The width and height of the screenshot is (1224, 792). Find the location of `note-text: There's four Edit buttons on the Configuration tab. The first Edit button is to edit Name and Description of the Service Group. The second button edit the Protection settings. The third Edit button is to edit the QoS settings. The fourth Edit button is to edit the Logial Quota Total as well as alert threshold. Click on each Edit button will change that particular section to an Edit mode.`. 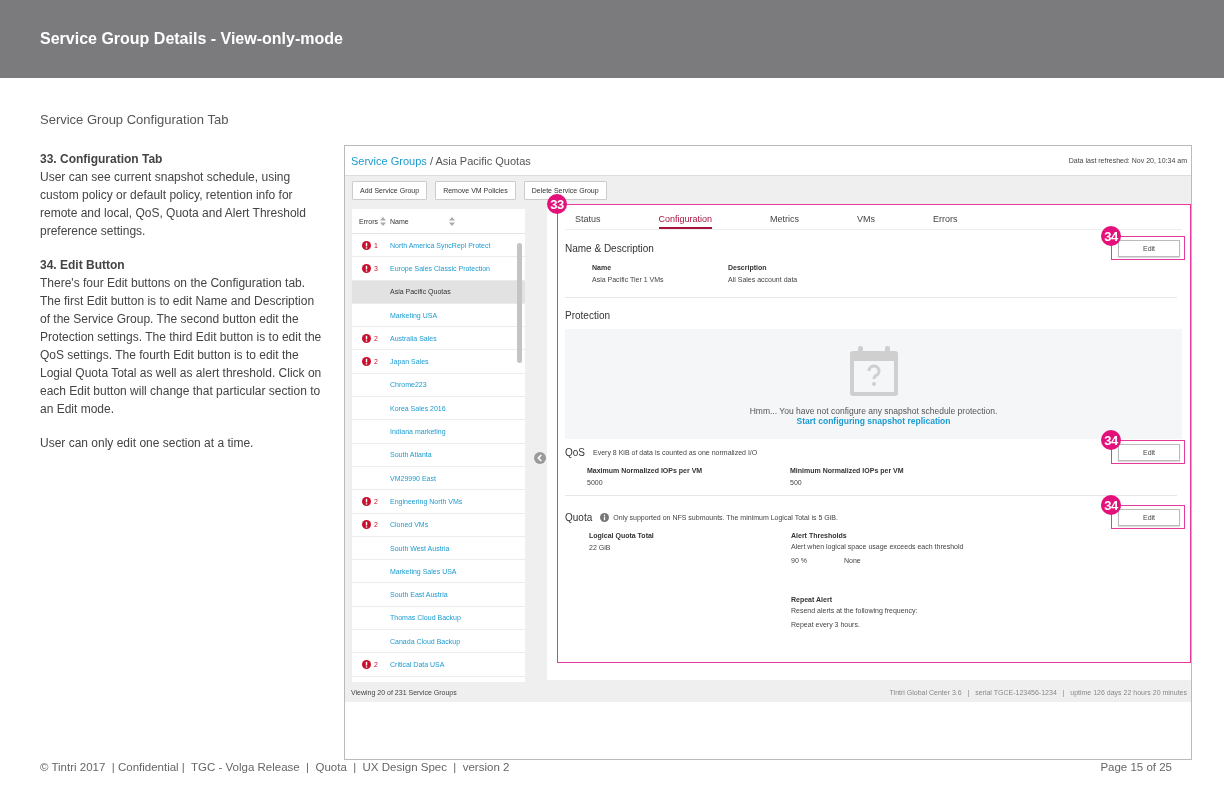

note-text: There's four Edit buttons on the Configuration tab. The first Edit button is to edit Name and Description of the Service Group. The second button edit the Protection settings. The third Edit button is to edit the QoS settings. The fourth Edit button is to edit the Logial Quota Total as well as alert threshold. Click on each Edit button will change that particular section to an Edit mode. is located at coordinates (181, 346).